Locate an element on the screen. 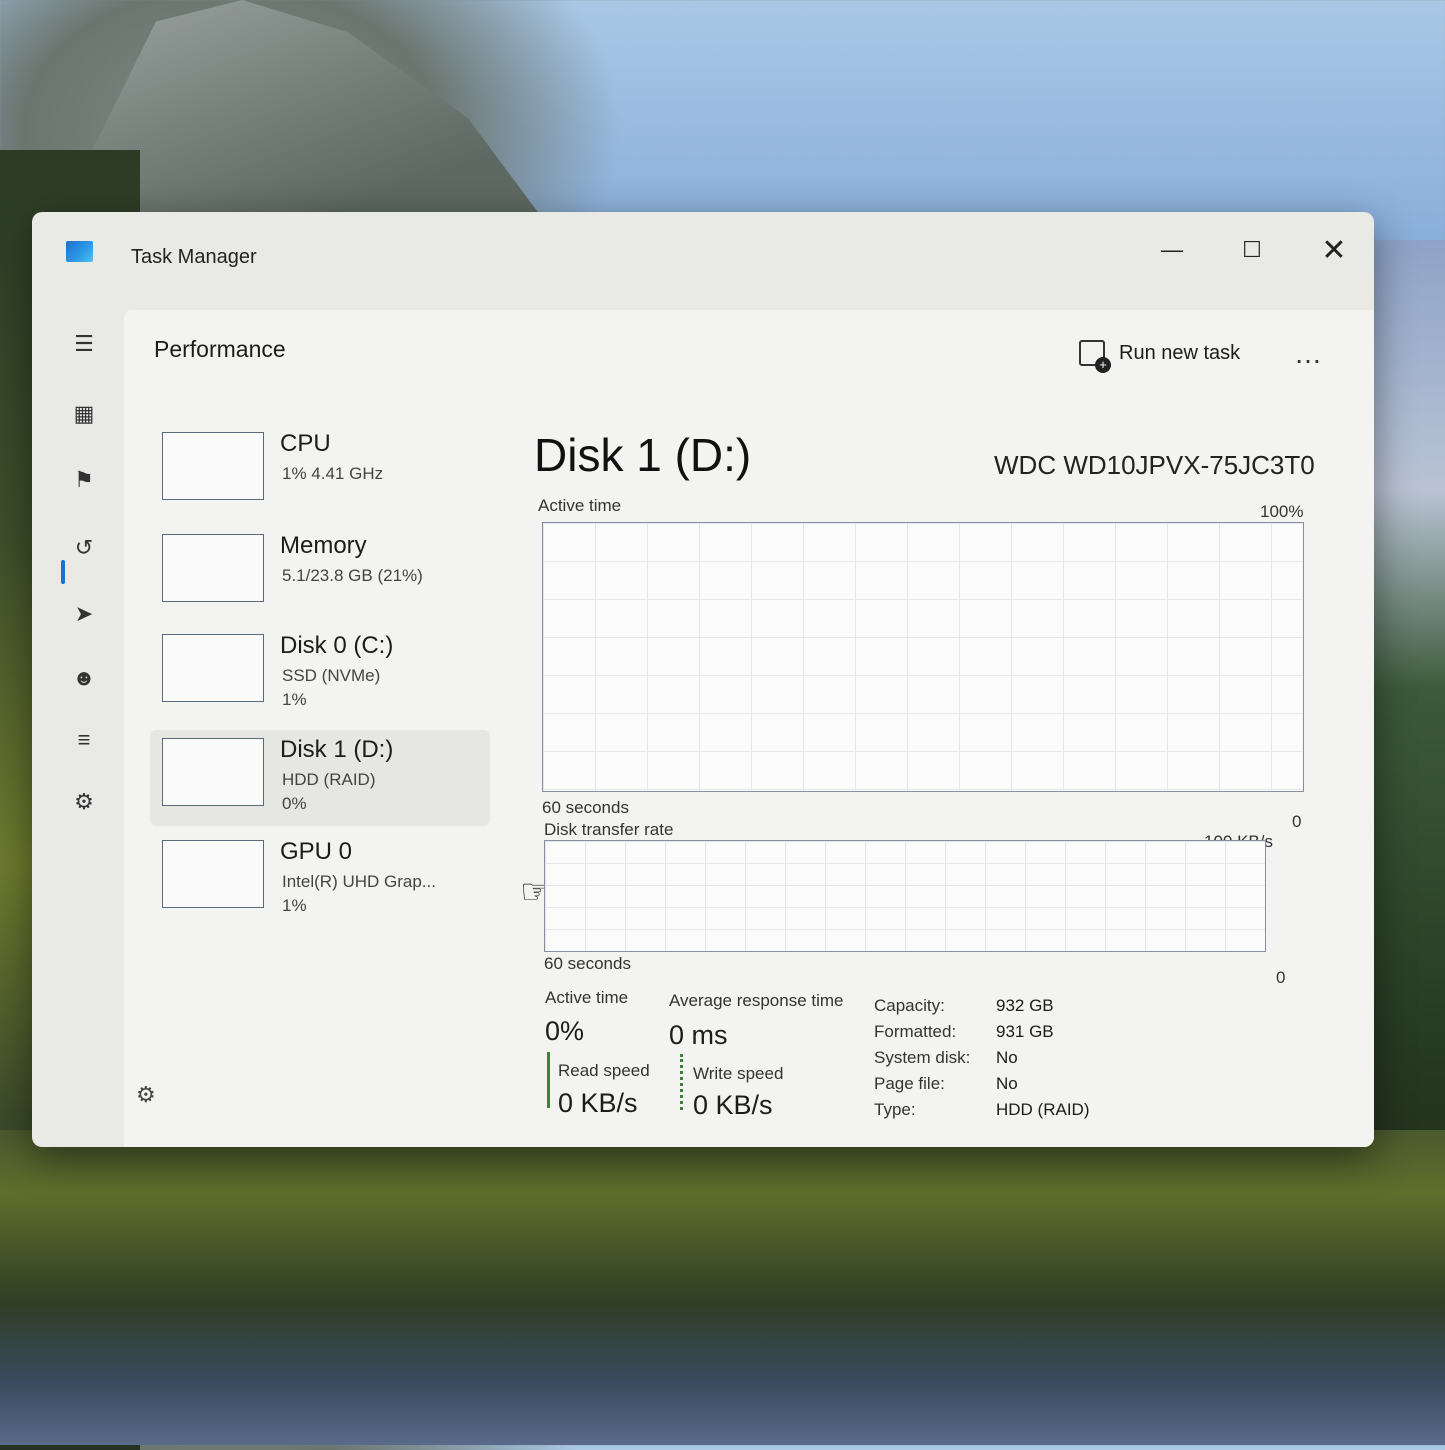  run-task-icon is located at coordinates (1095, 356).